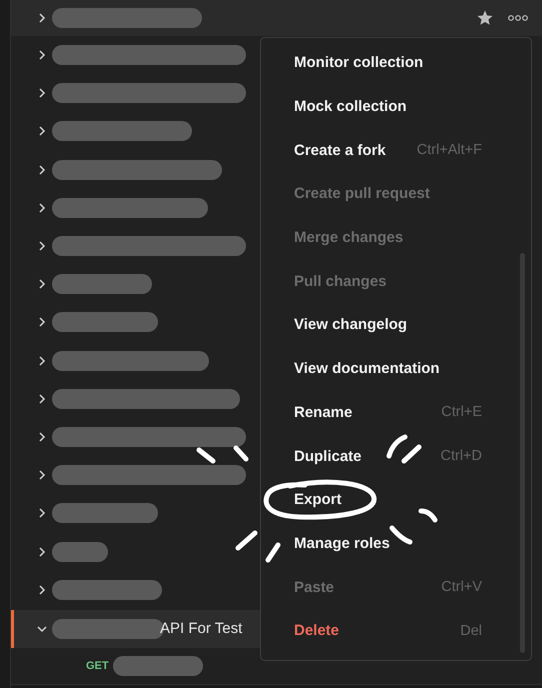  Describe the element at coordinates (396, 630) in the screenshot. I see `menu-item: Delete Del` at that location.